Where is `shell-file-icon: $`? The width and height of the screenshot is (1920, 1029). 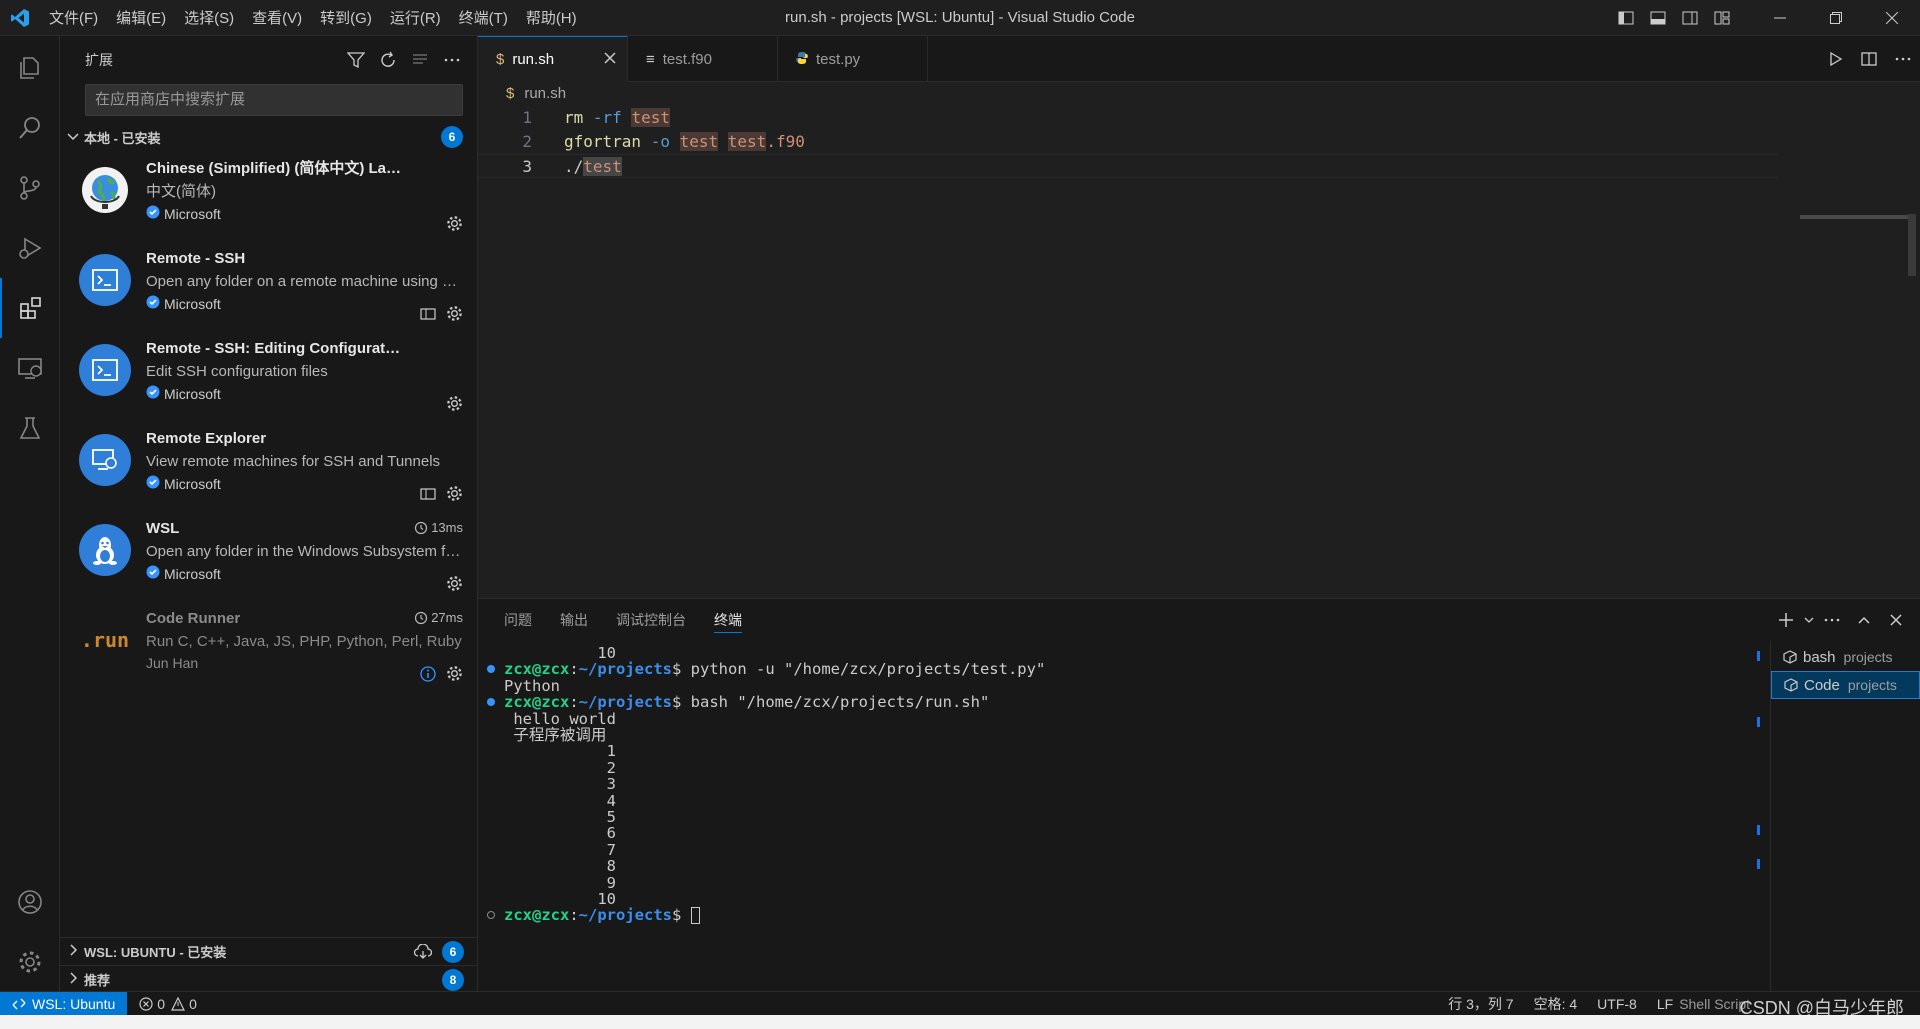 shell-file-icon: $ is located at coordinates (510, 93).